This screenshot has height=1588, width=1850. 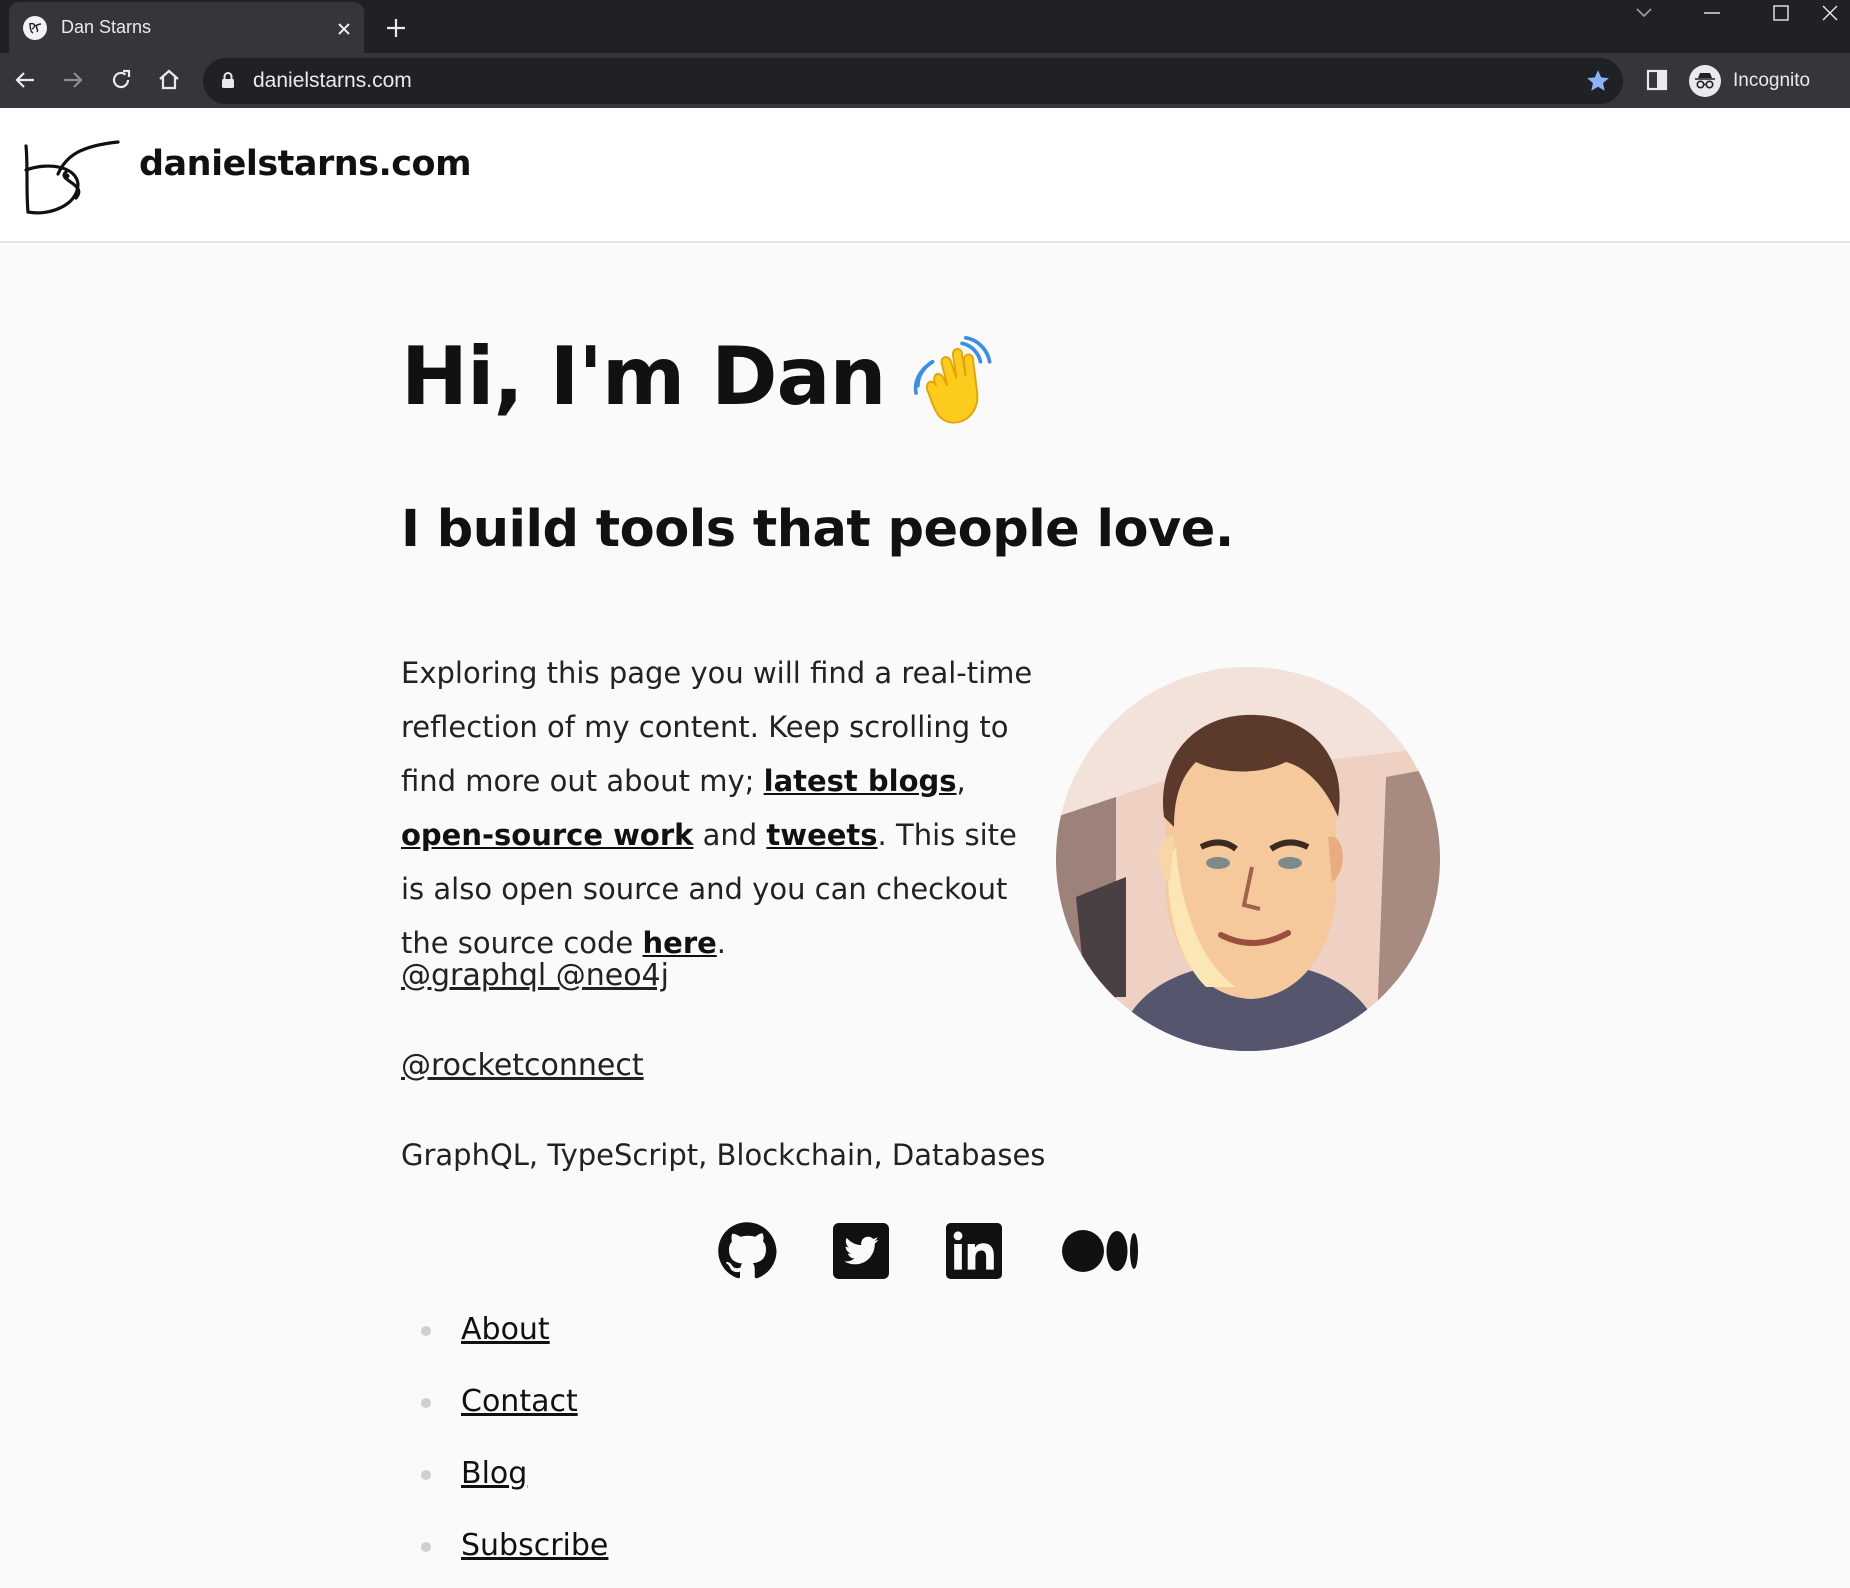 I want to click on avatar, so click(x=1248, y=859).